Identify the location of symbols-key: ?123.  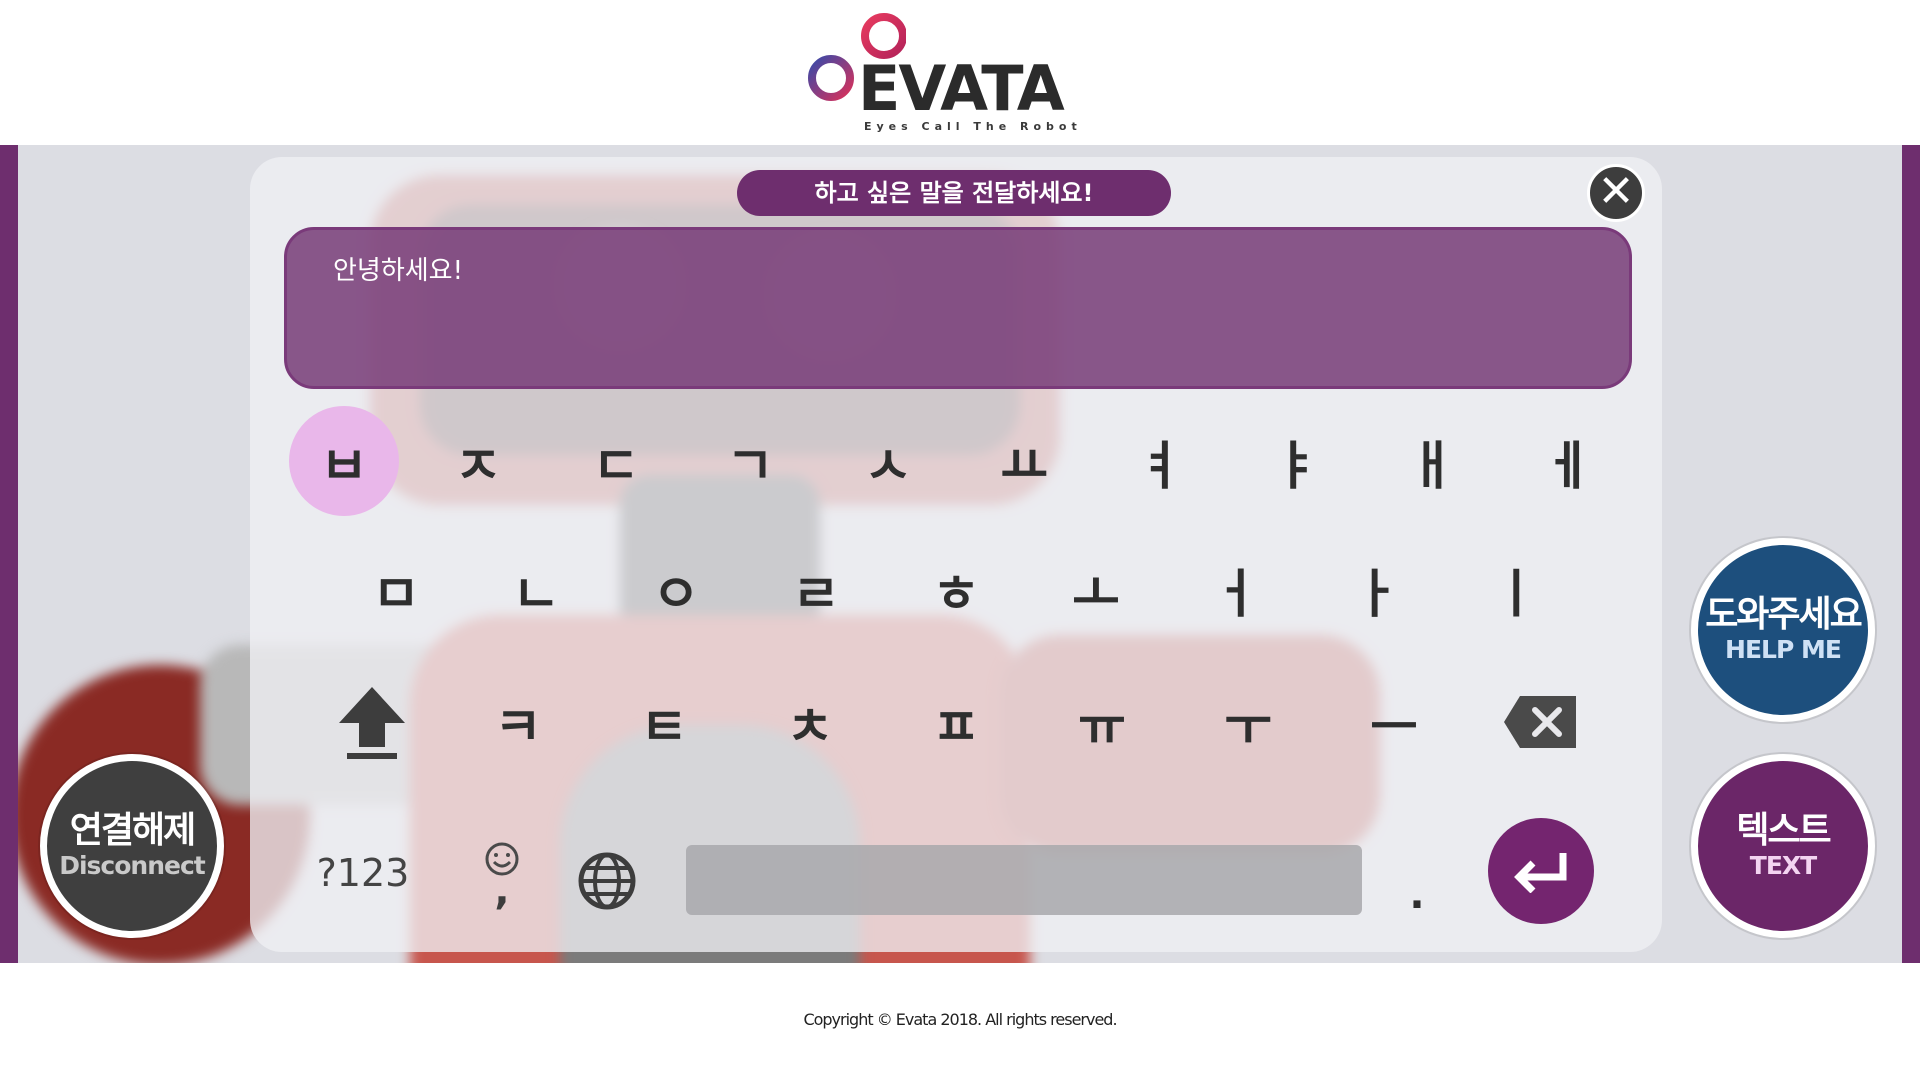
(363, 873).